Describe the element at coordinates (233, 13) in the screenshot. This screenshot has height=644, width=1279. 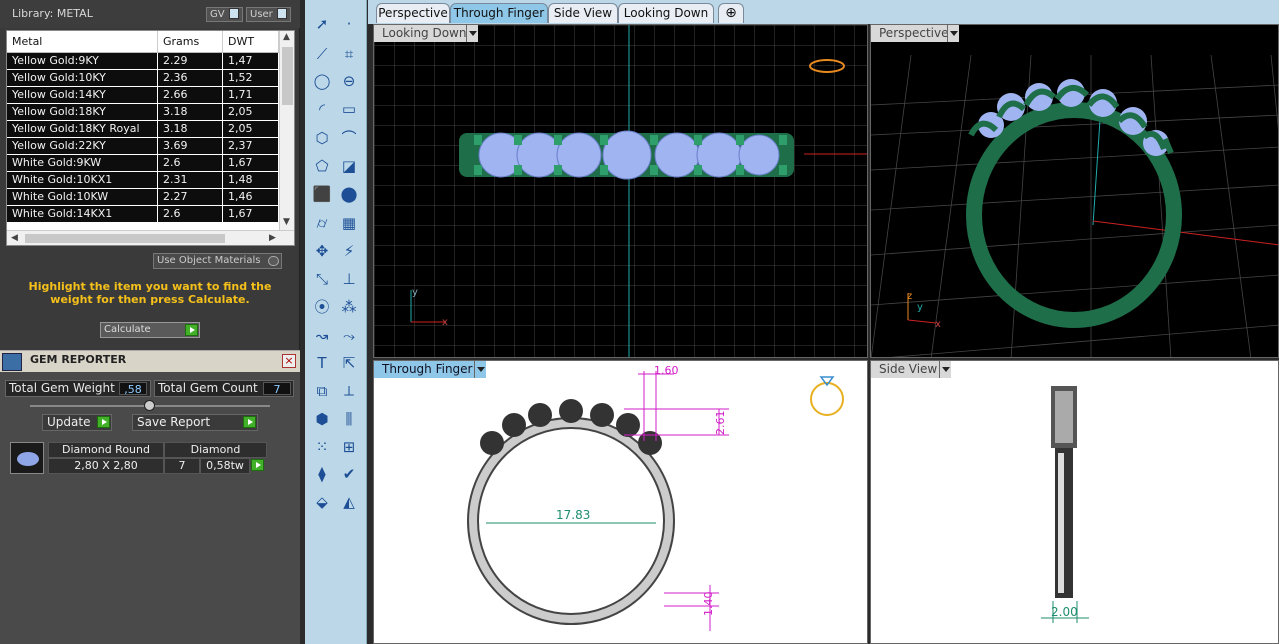
I see `gv-checkbox` at that location.